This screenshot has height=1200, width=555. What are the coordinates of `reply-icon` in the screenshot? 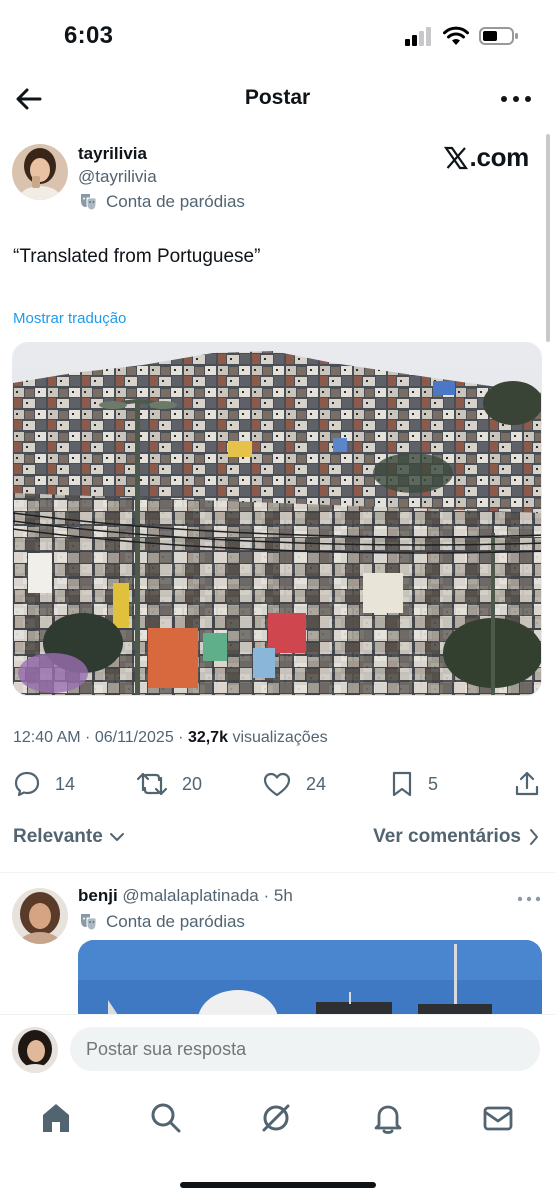 It's located at (27, 784).